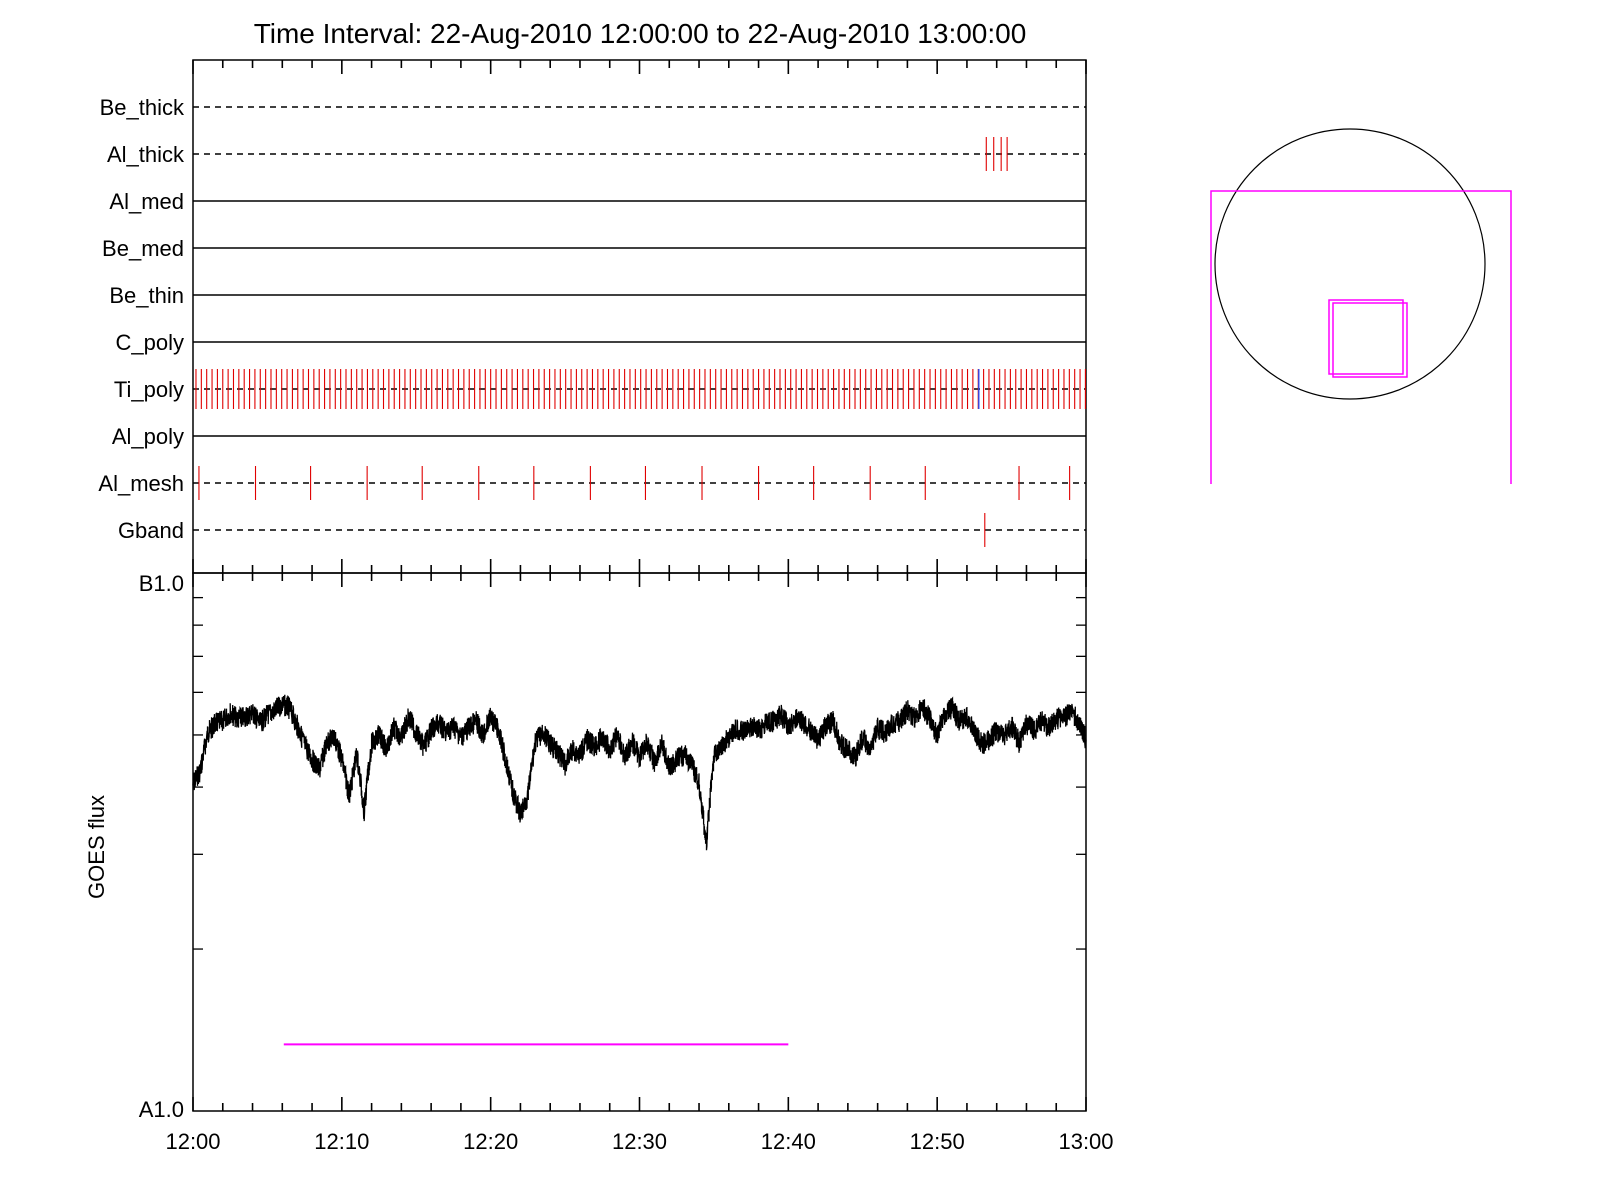 This screenshot has height=1200, width=1600. What do you see at coordinates (599, 436) in the screenshot?
I see `timeline-row: Al_poly` at bounding box center [599, 436].